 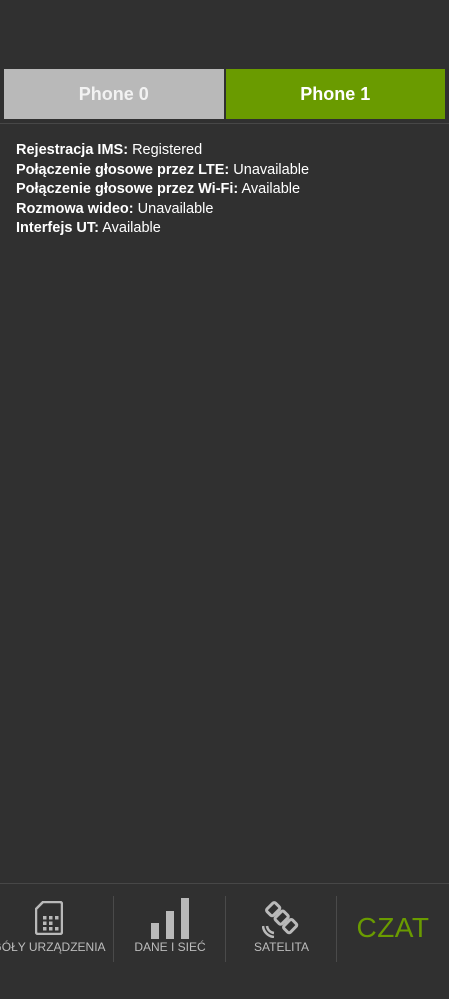 I want to click on nav-item-chat: CZAT, so click(x=393, y=936).